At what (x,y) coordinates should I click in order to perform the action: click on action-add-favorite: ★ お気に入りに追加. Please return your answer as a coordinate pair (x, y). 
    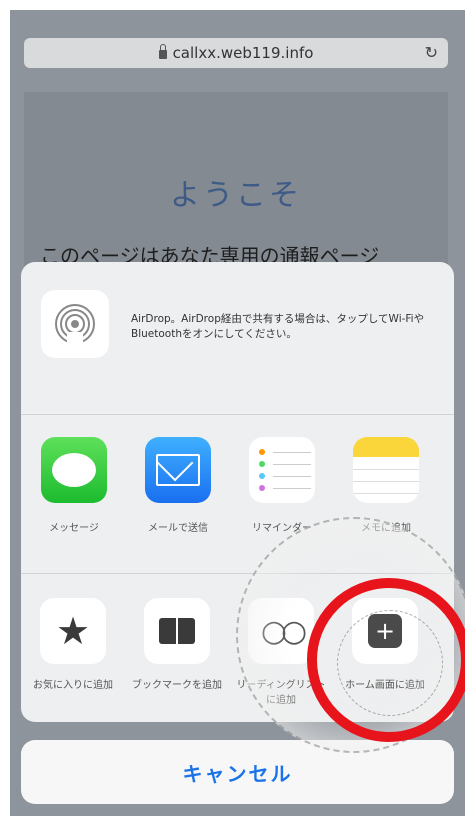
    Looking at the image, I should click on (73, 645).